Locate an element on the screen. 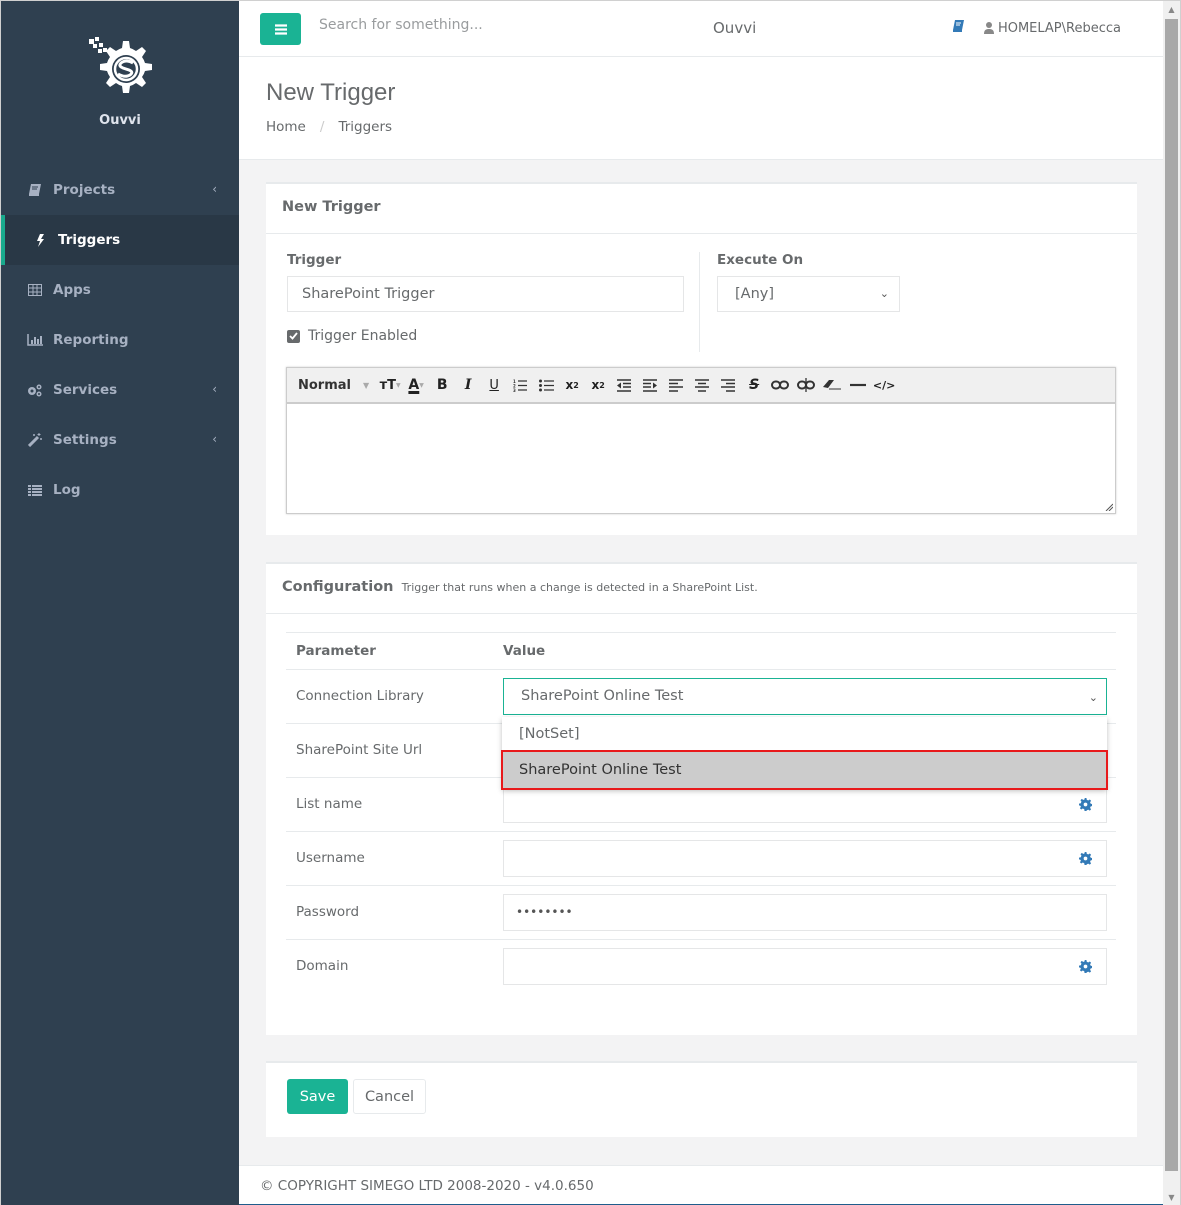 This screenshot has width=1181, height=1205. documentation-book-icon is located at coordinates (958, 28).